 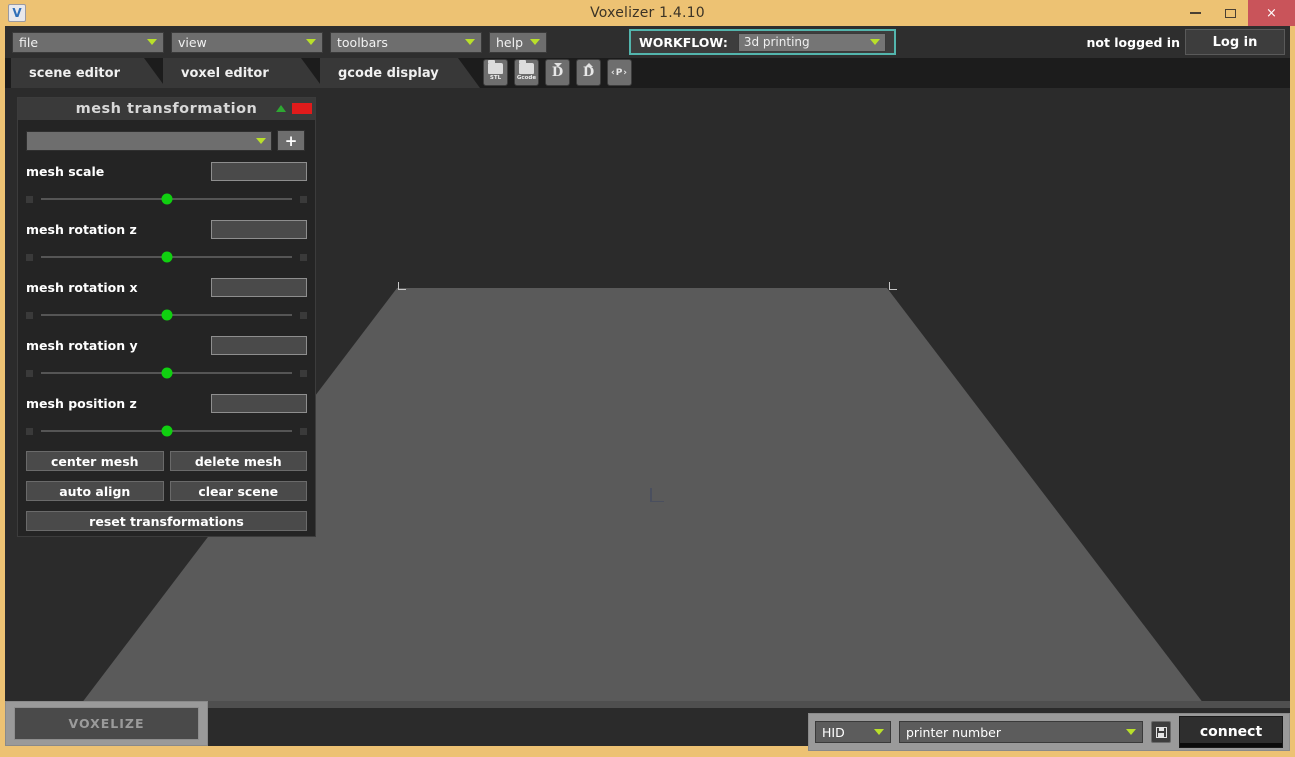 I want to click on folder-stl-icon, so click(x=495, y=67).